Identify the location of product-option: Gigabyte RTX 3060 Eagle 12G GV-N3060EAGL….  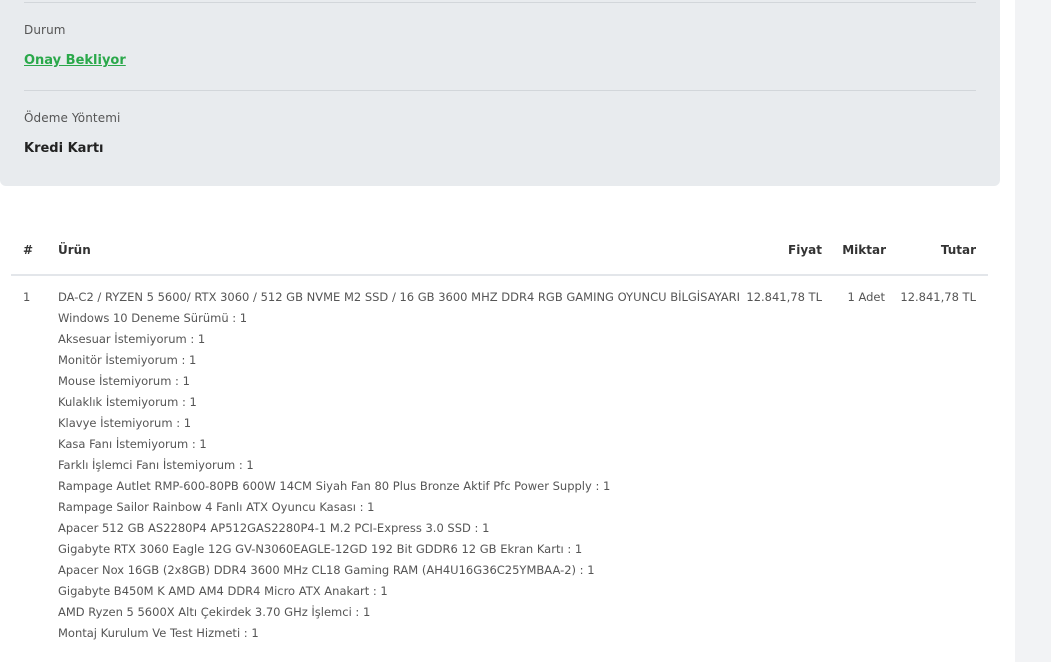
(320, 549).